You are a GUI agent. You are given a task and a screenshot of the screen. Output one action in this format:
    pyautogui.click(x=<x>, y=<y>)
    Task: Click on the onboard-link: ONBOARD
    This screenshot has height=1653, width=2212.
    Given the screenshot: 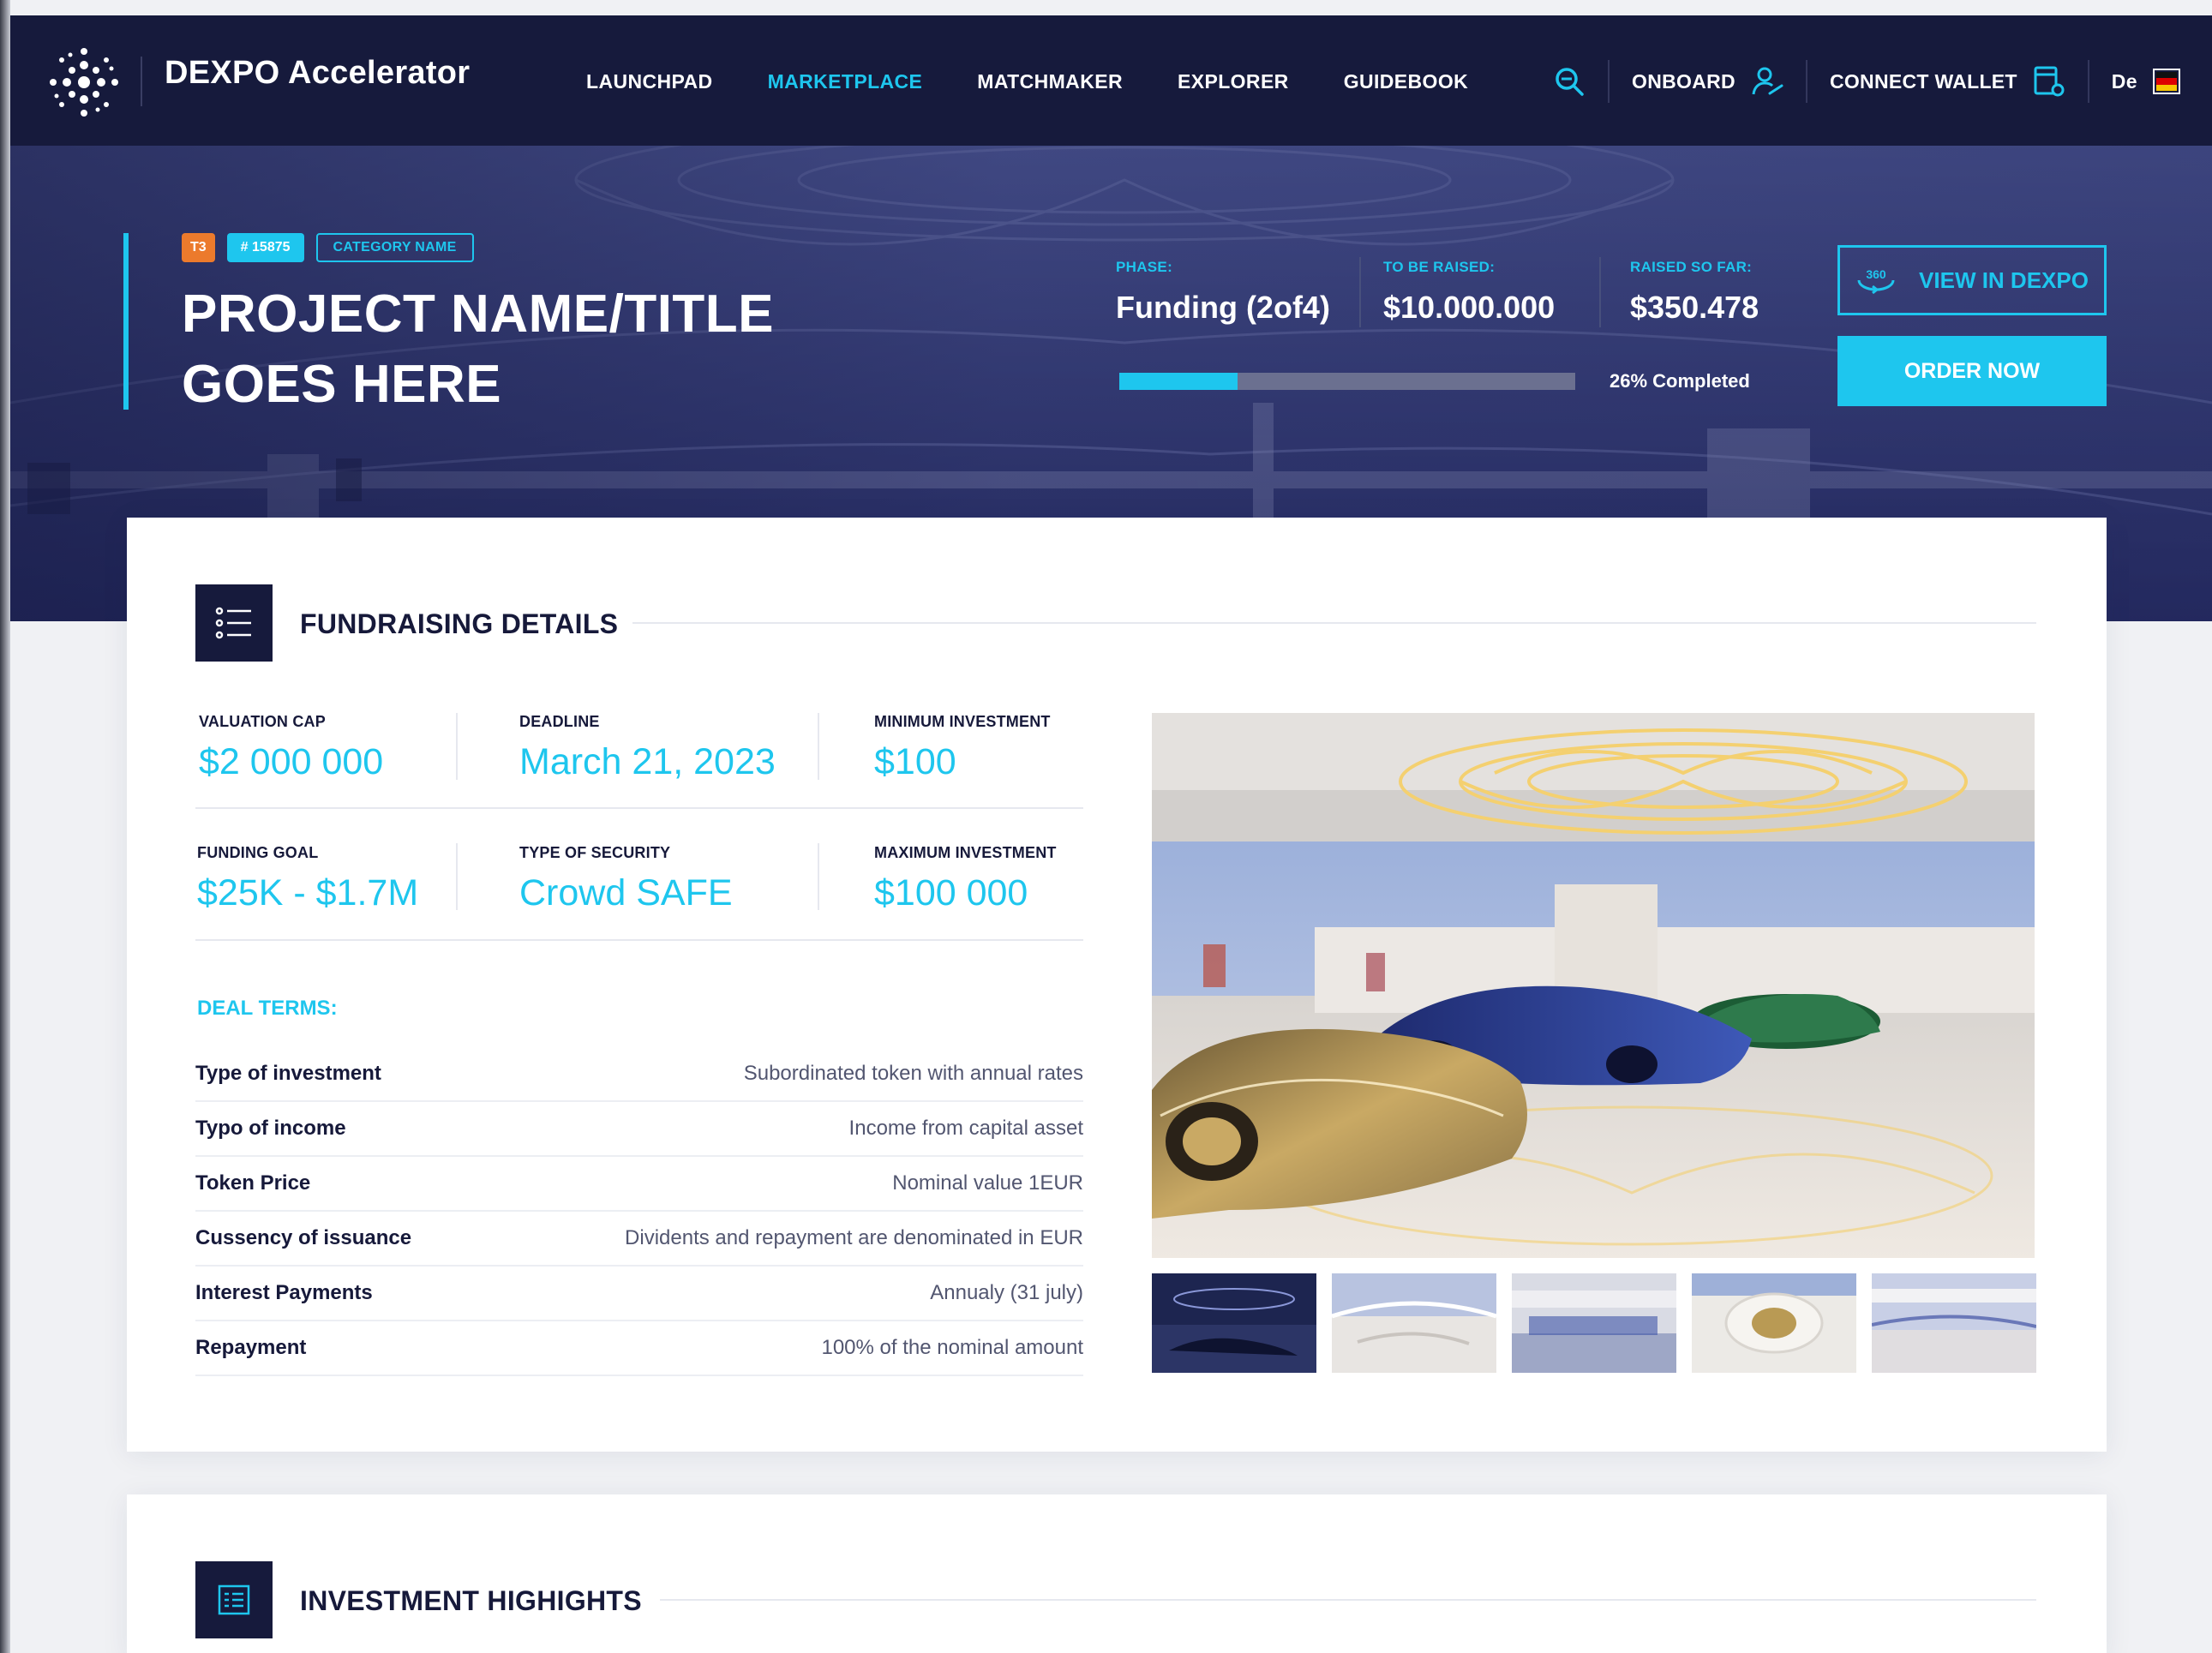 What is the action you would take?
    pyautogui.click(x=1684, y=81)
    